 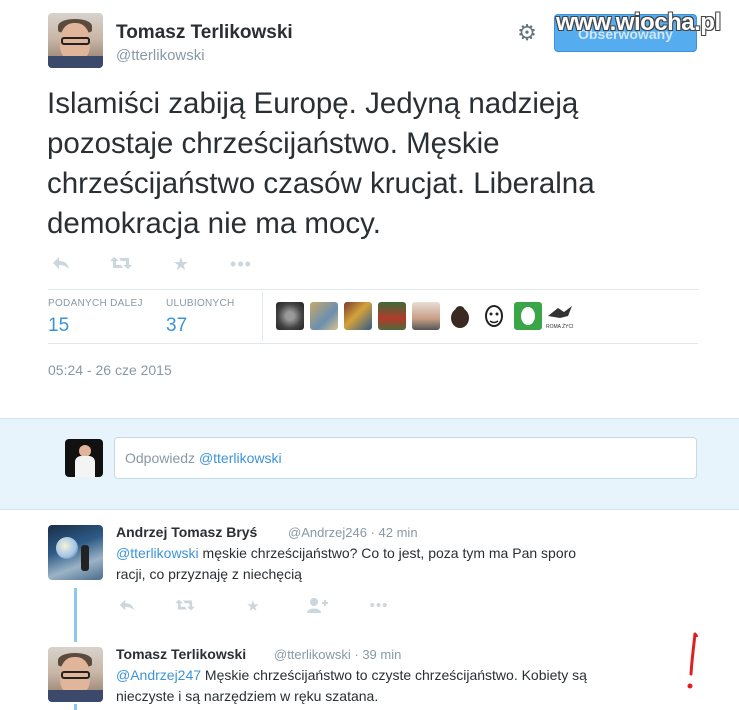 What do you see at coordinates (204, 33) in the screenshot?
I see `author-name: Tomasz Terlikowski` at bounding box center [204, 33].